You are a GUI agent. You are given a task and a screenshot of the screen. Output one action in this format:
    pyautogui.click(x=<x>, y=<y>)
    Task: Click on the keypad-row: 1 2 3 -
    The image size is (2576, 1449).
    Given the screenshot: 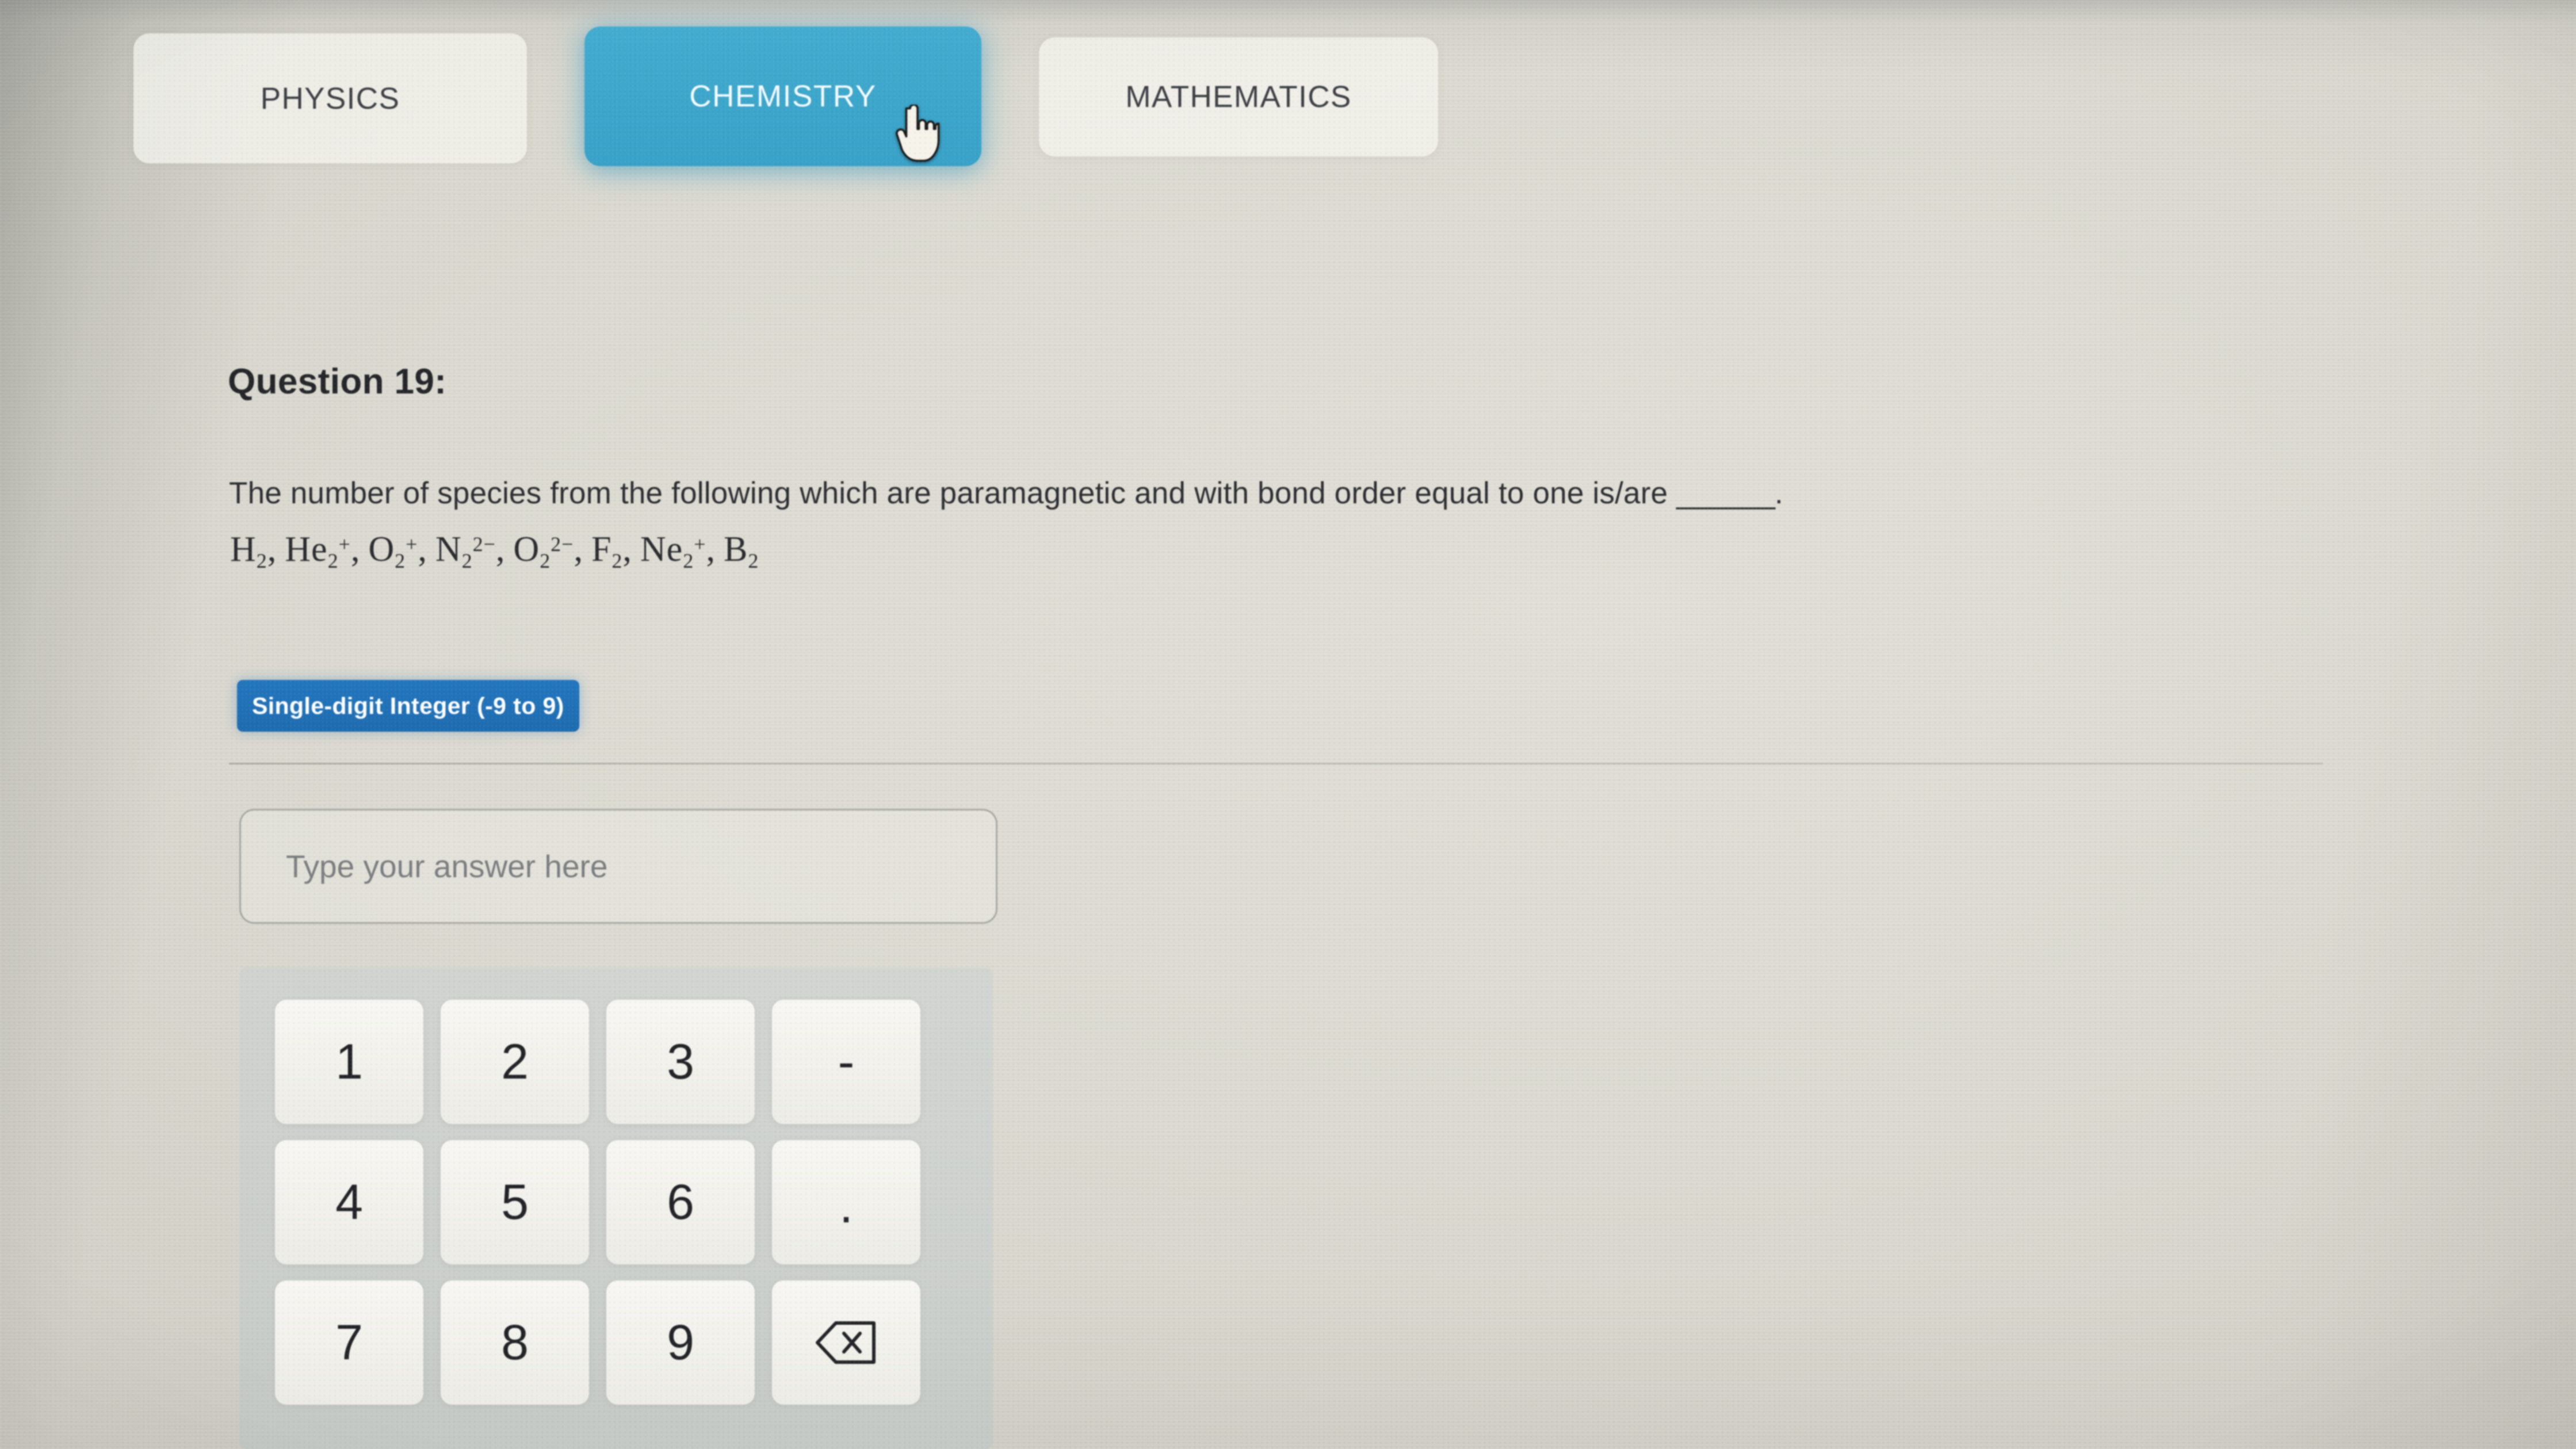 What is the action you would take?
    pyautogui.click(x=616, y=1062)
    